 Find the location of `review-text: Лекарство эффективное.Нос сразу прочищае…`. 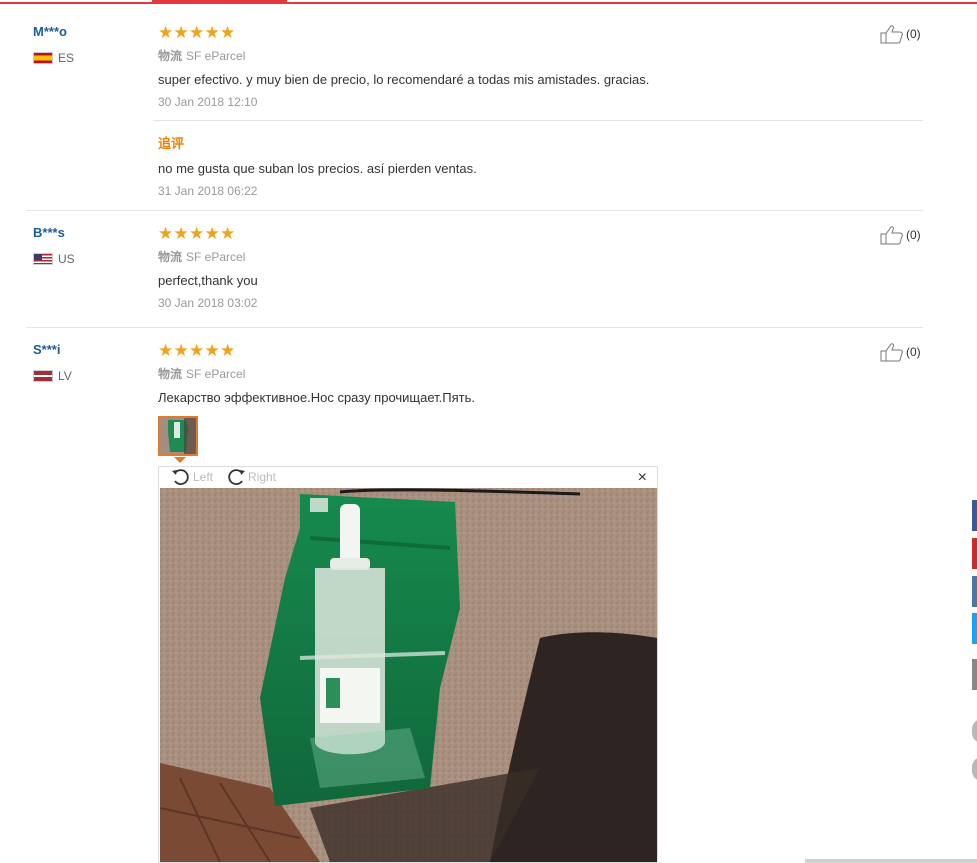

review-text: Лекарство эффективное.Нос сразу прочищае… is located at coordinates (317, 397).